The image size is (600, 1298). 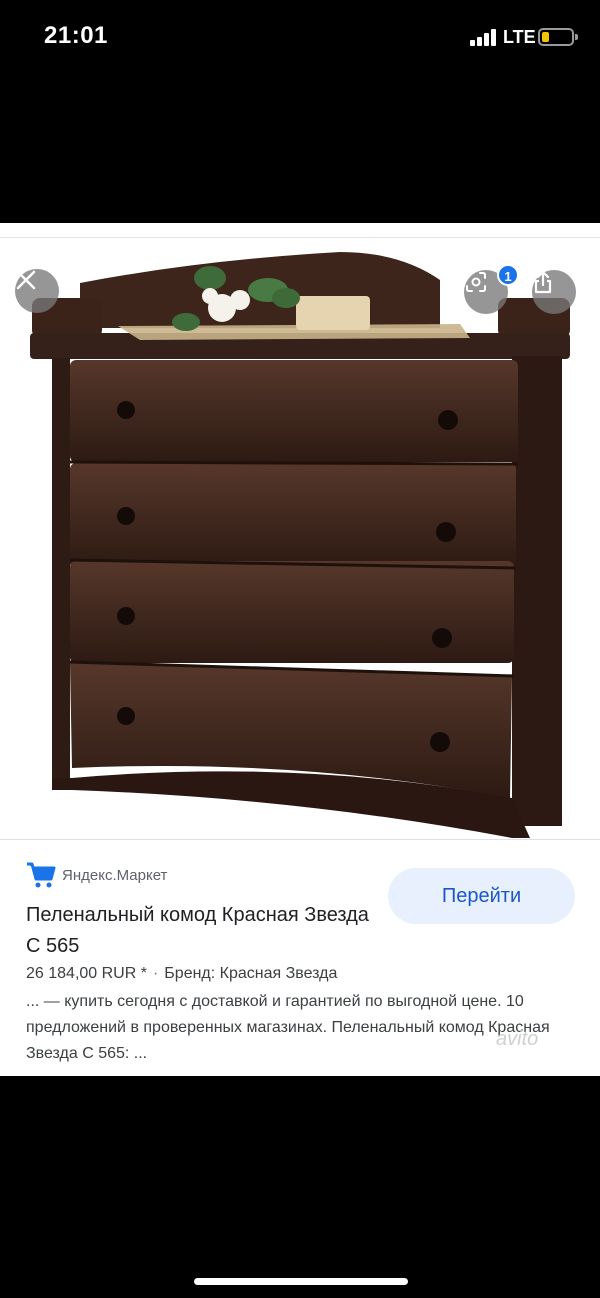 What do you see at coordinates (251, 973) in the screenshot?
I see `result-brand: Бренд: Красная Звезда` at bounding box center [251, 973].